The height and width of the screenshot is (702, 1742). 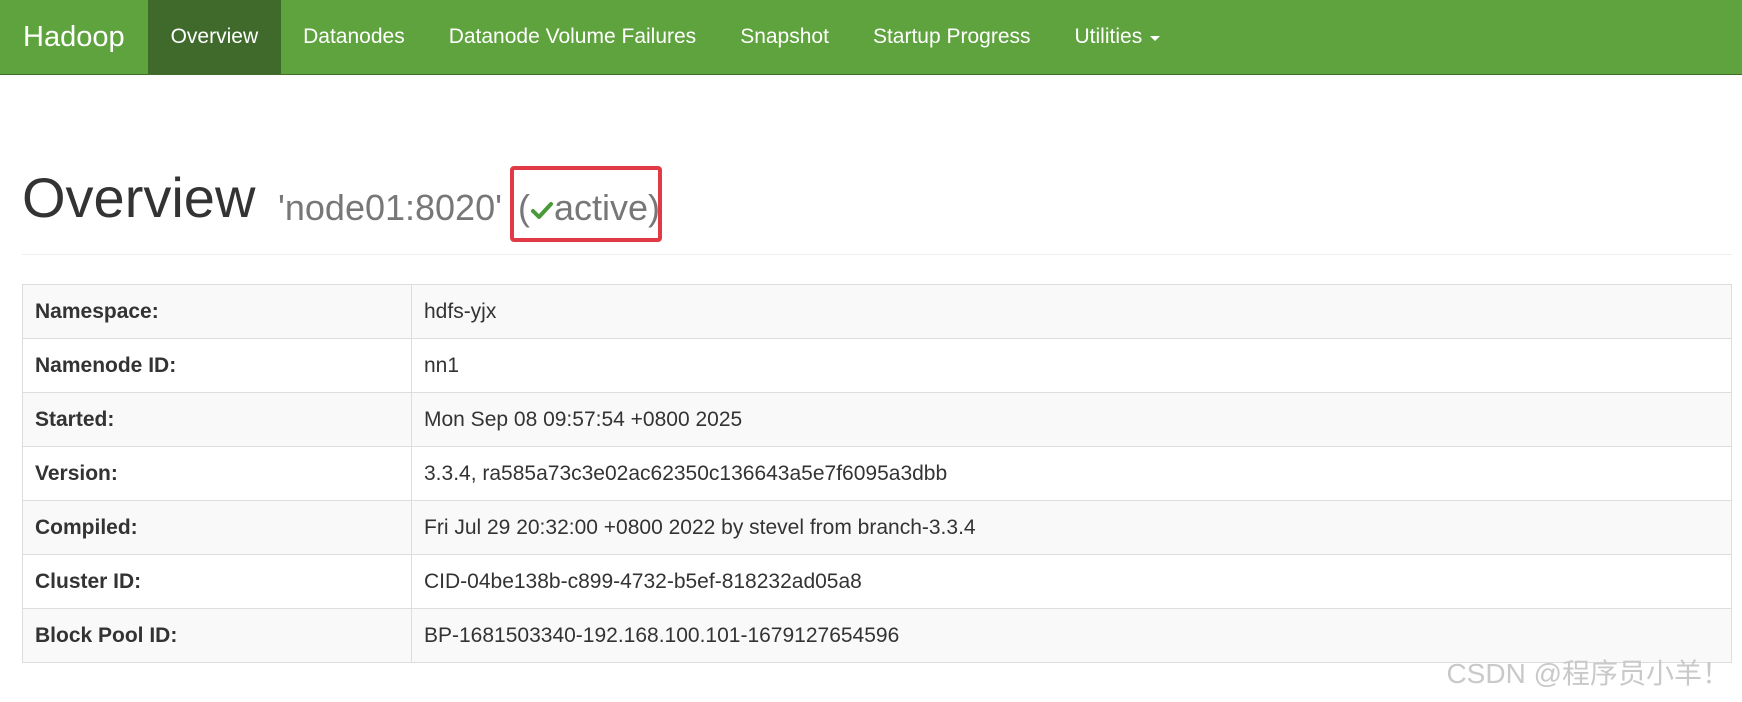 I want to click on nav-tab-startup-progress-label: Startup Progress, so click(x=951, y=36).